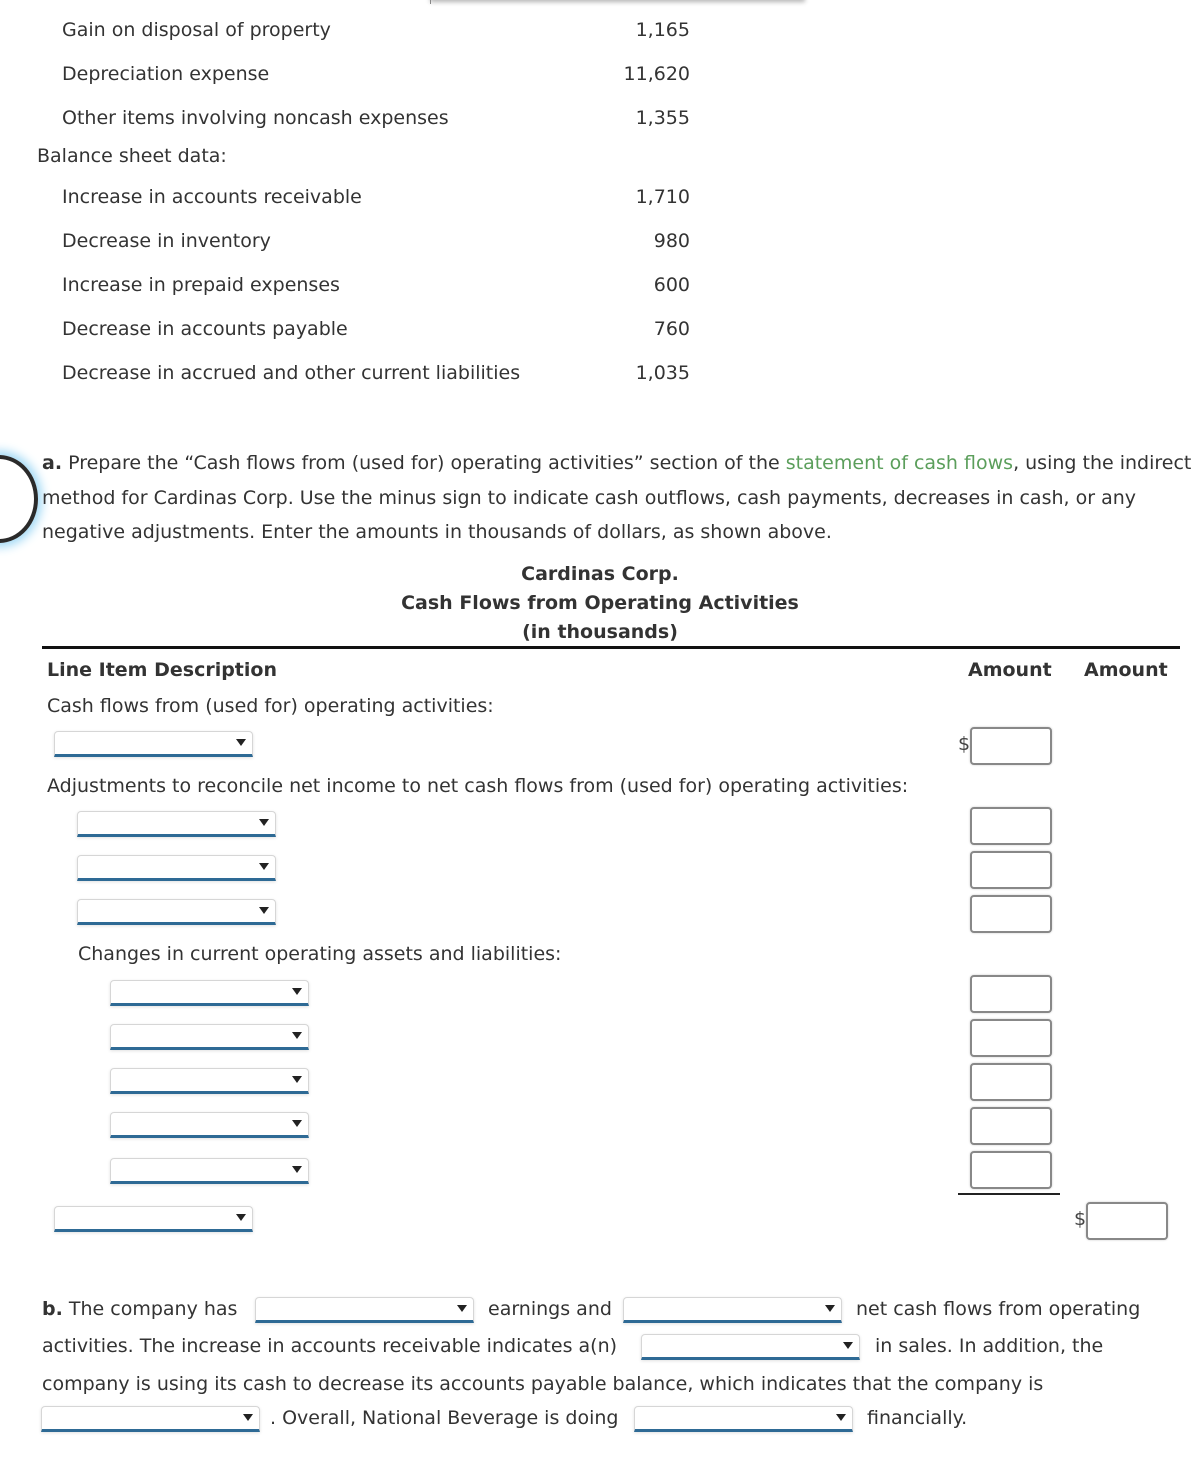  Describe the element at coordinates (162, 670) in the screenshot. I see `column-header-description: Line Item Description` at that location.